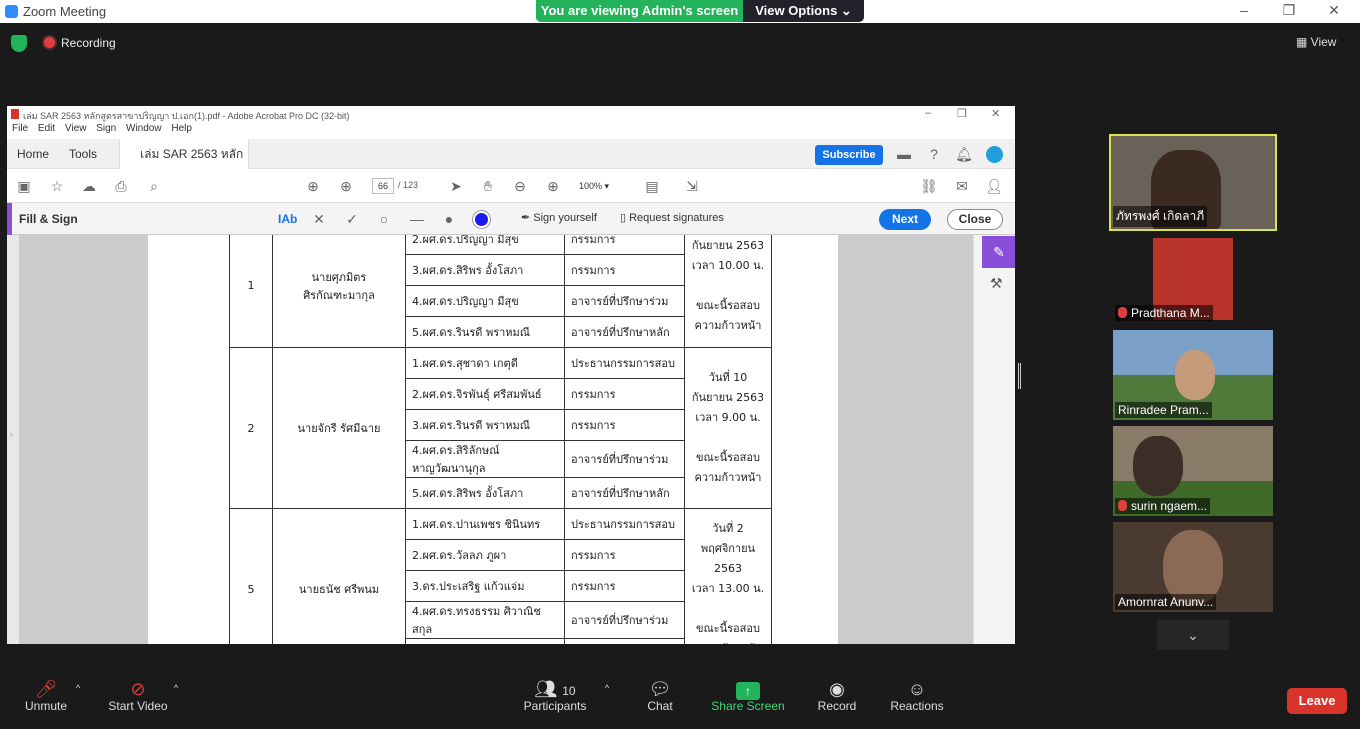 Image resolution: width=1360 pixels, height=729 pixels. I want to click on star-icon: ☆, so click(57, 186).